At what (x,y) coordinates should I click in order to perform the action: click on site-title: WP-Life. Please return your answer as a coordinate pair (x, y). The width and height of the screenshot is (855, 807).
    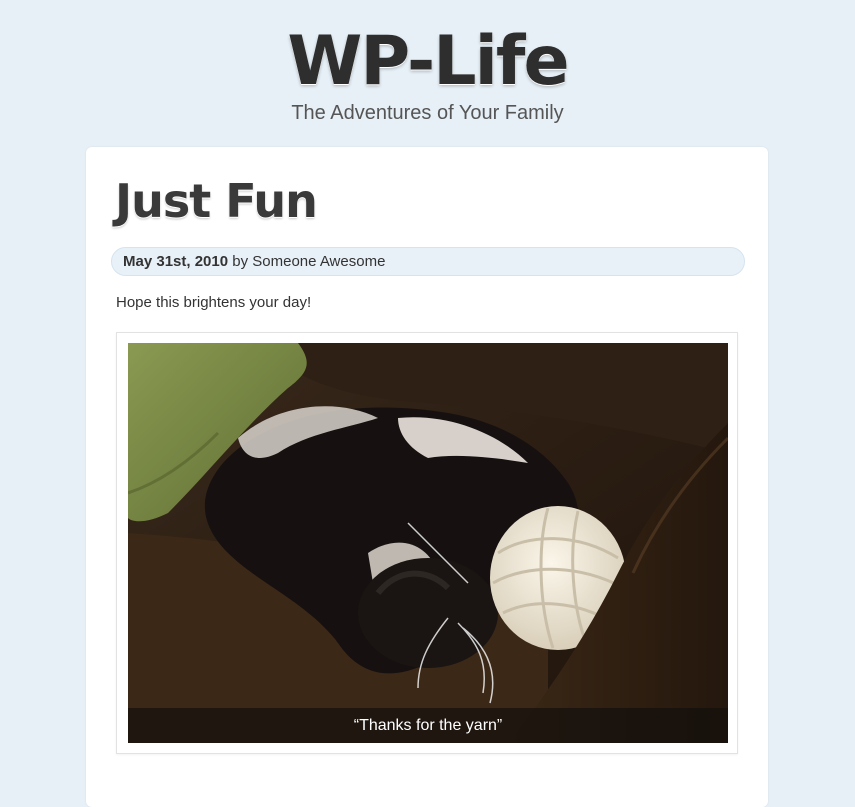
    Looking at the image, I should click on (427, 62).